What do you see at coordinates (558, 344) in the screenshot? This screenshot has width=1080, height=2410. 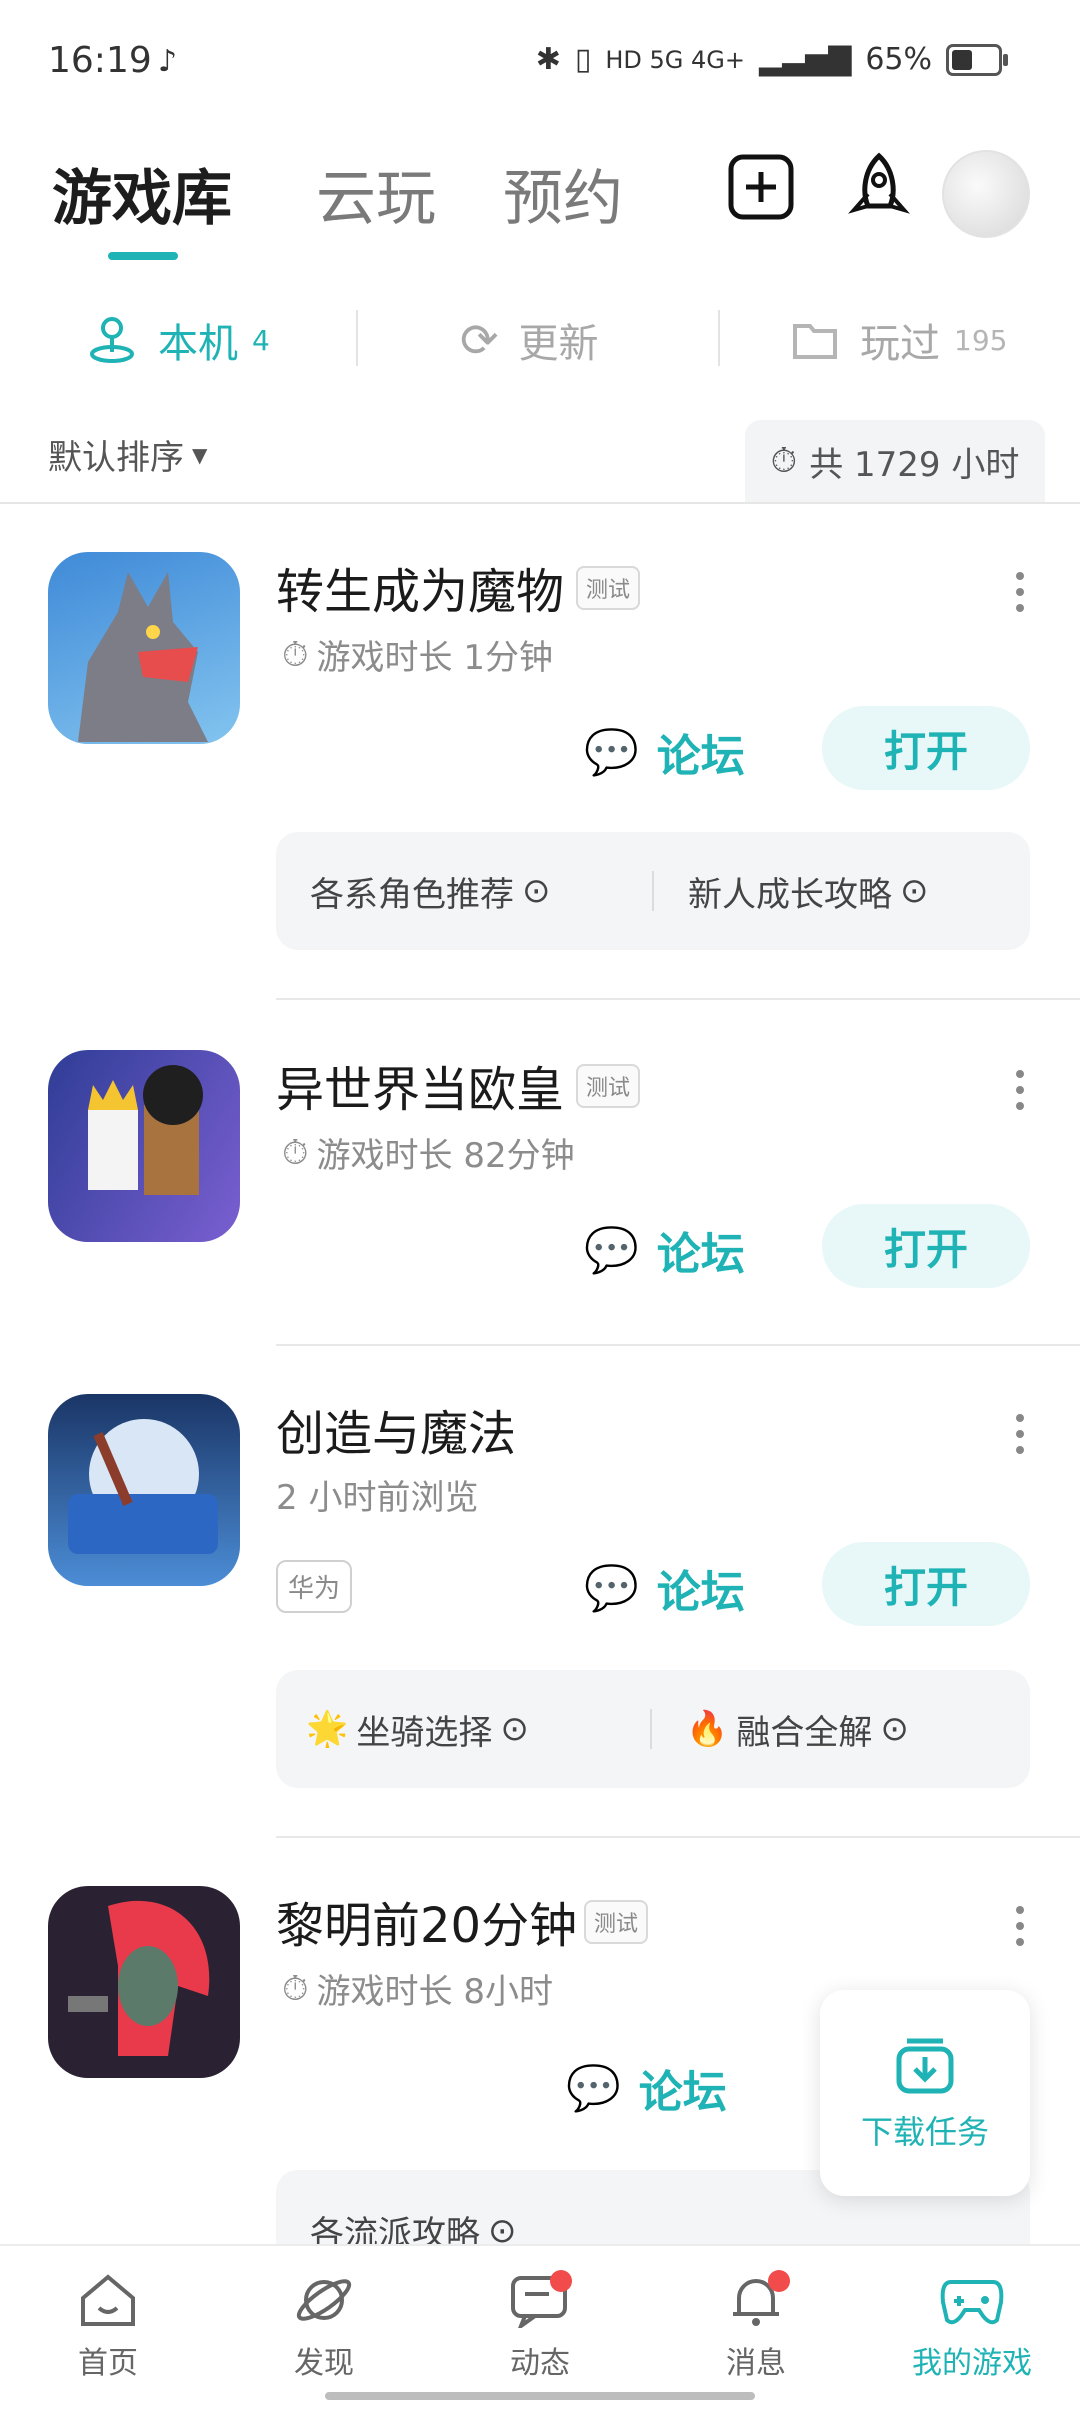 I see `subtab-update-label: 更新` at bounding box center [558, 344].